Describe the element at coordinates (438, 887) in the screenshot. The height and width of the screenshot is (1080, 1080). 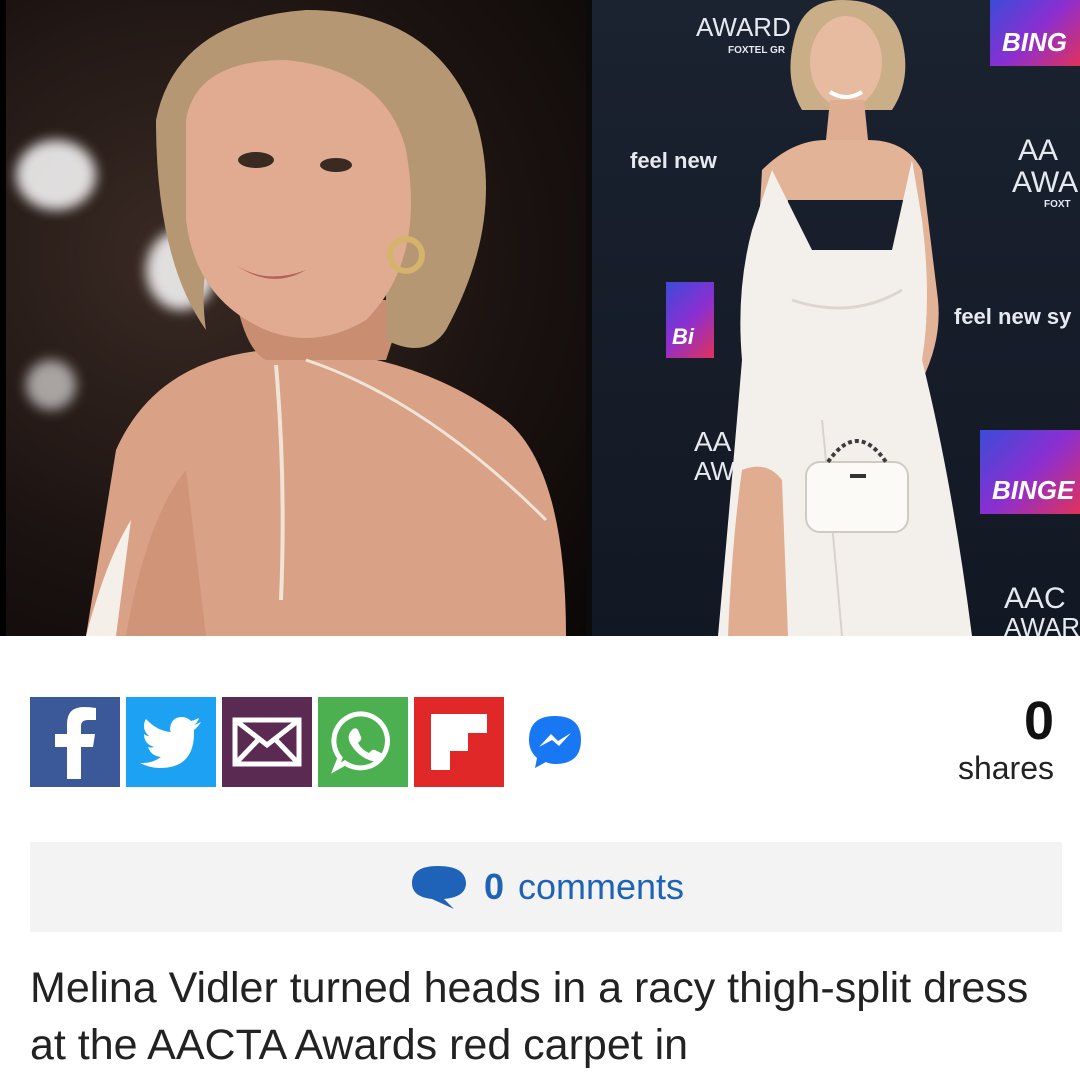
I see `speech-bubble-icon` at that location.